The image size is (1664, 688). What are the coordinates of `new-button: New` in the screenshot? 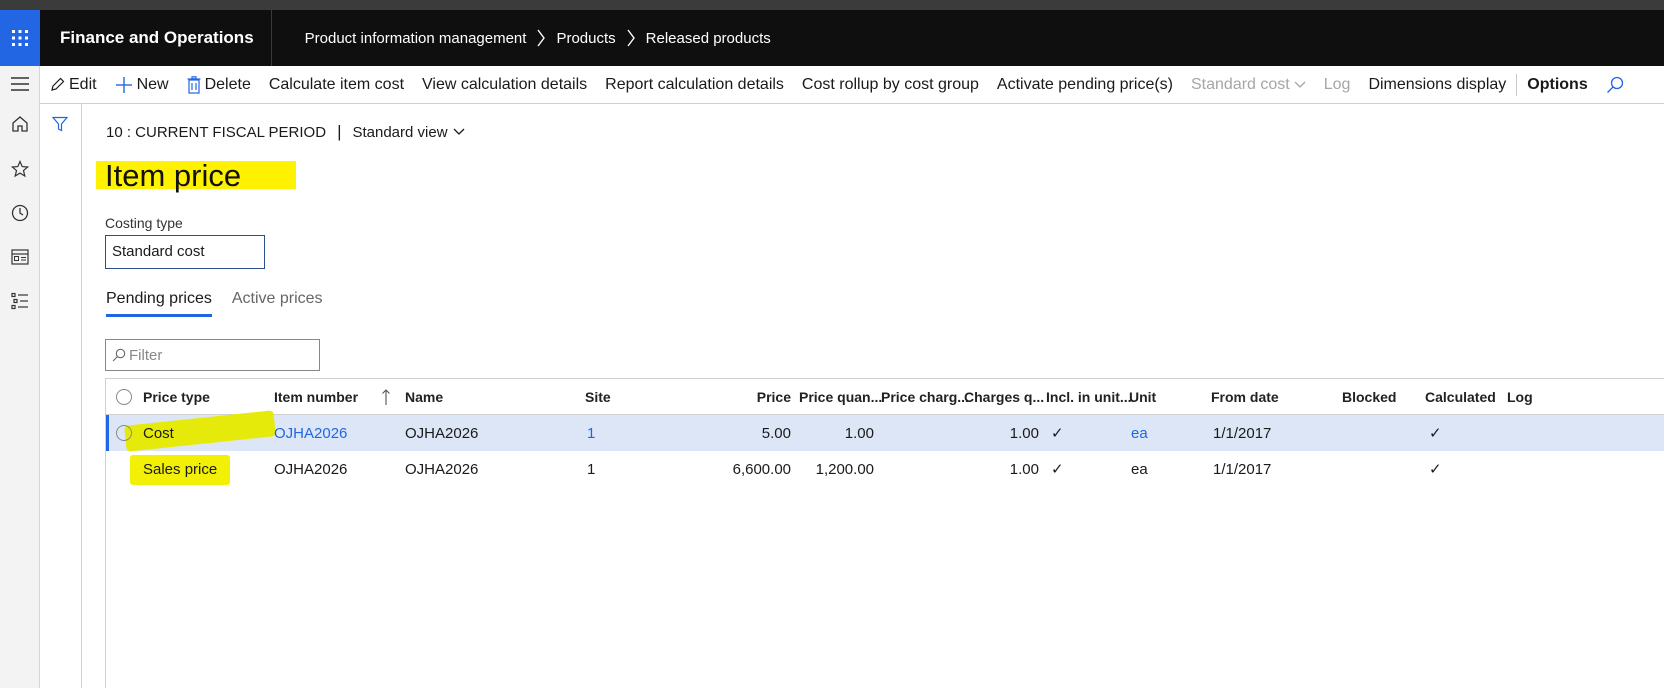 It's located at (142, 85).